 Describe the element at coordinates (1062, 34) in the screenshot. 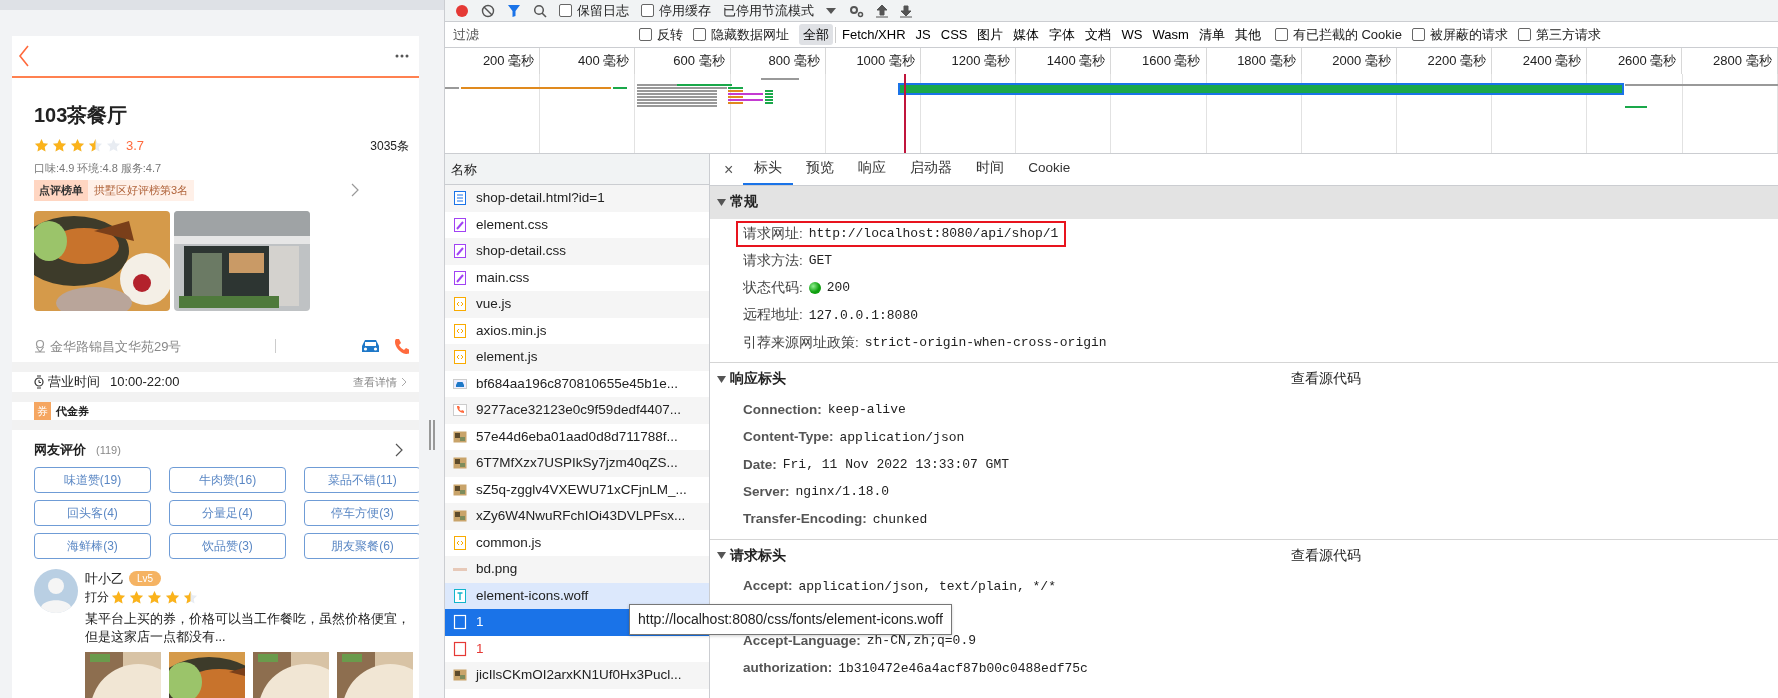

I see `type-filter: 字体` at that location.